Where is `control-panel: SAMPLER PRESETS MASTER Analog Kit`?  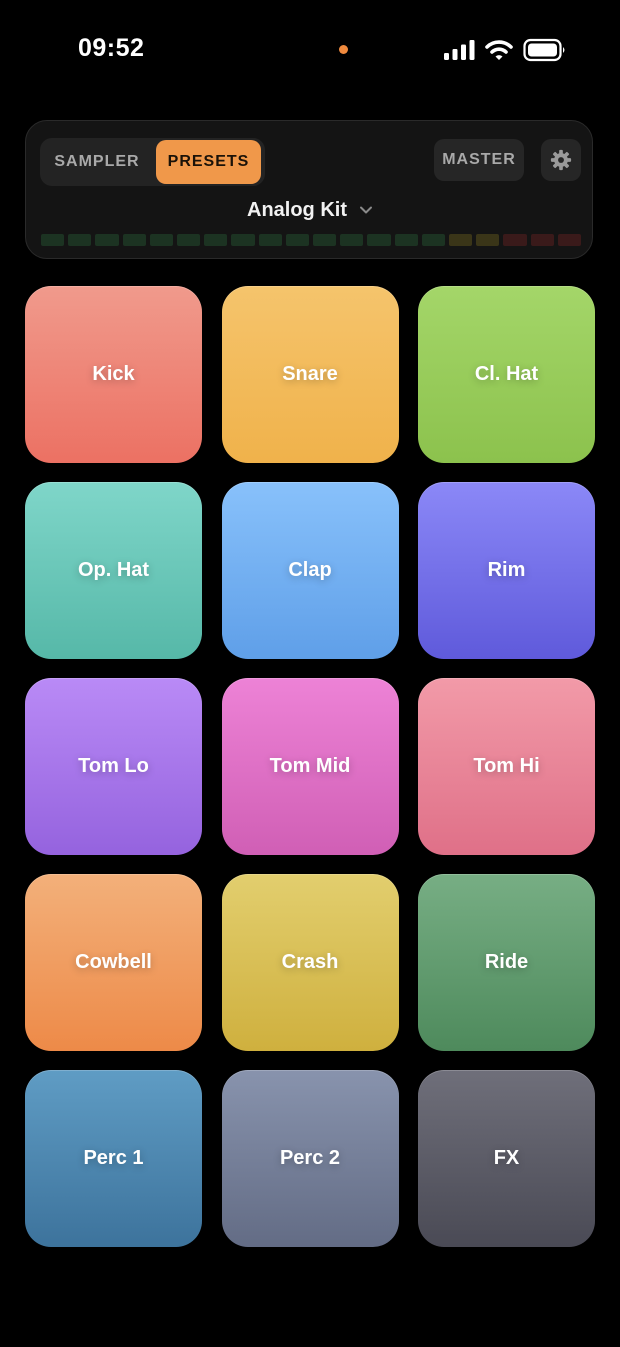
control-panel: SAMPLER PRESETS MASTER Analog Kit is located at coordinates (309, 189).